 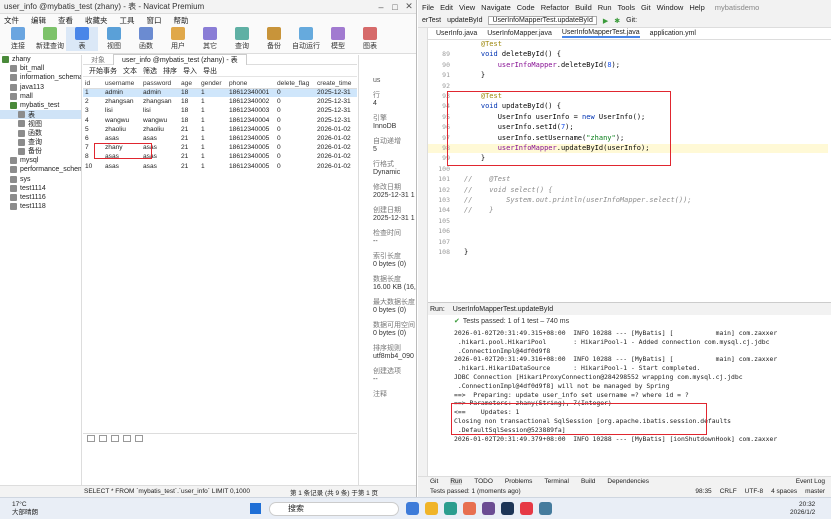 What do you see at coordinates (542, 20) in the screenshot?
I see `run-config-select: UserInfoMapperTest.updateById` at bounding box center [542, 20].